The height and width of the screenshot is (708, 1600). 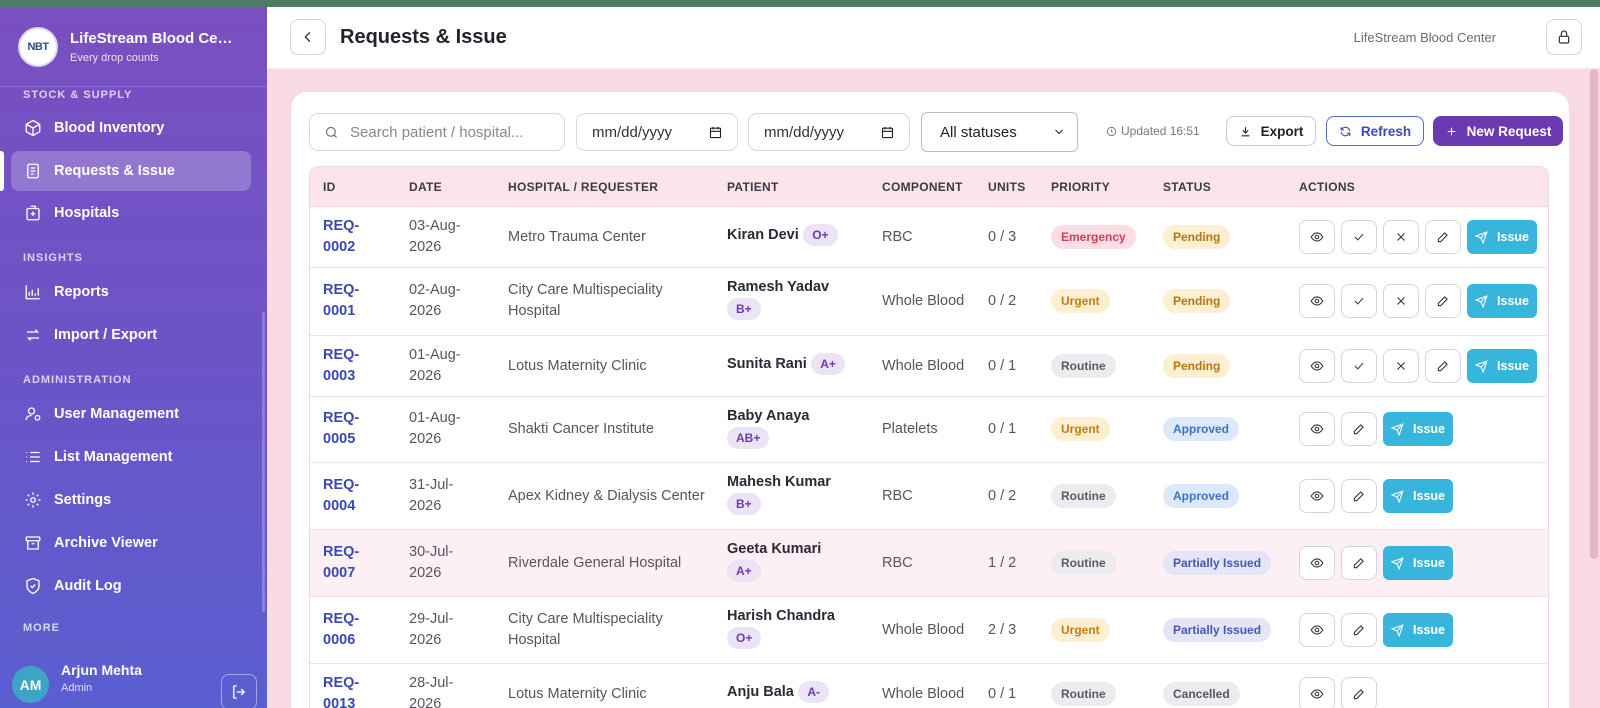 What do you see at coordinates (1498, 131) in the screenshot?
I see `new-request-button: New Request` at bounding box center [1498, 131].